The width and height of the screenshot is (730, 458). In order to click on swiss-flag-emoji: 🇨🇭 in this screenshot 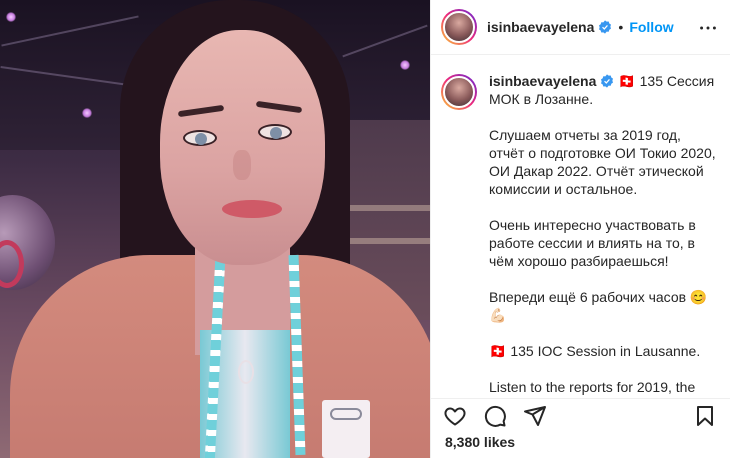, I will do `click(627, 81)`.